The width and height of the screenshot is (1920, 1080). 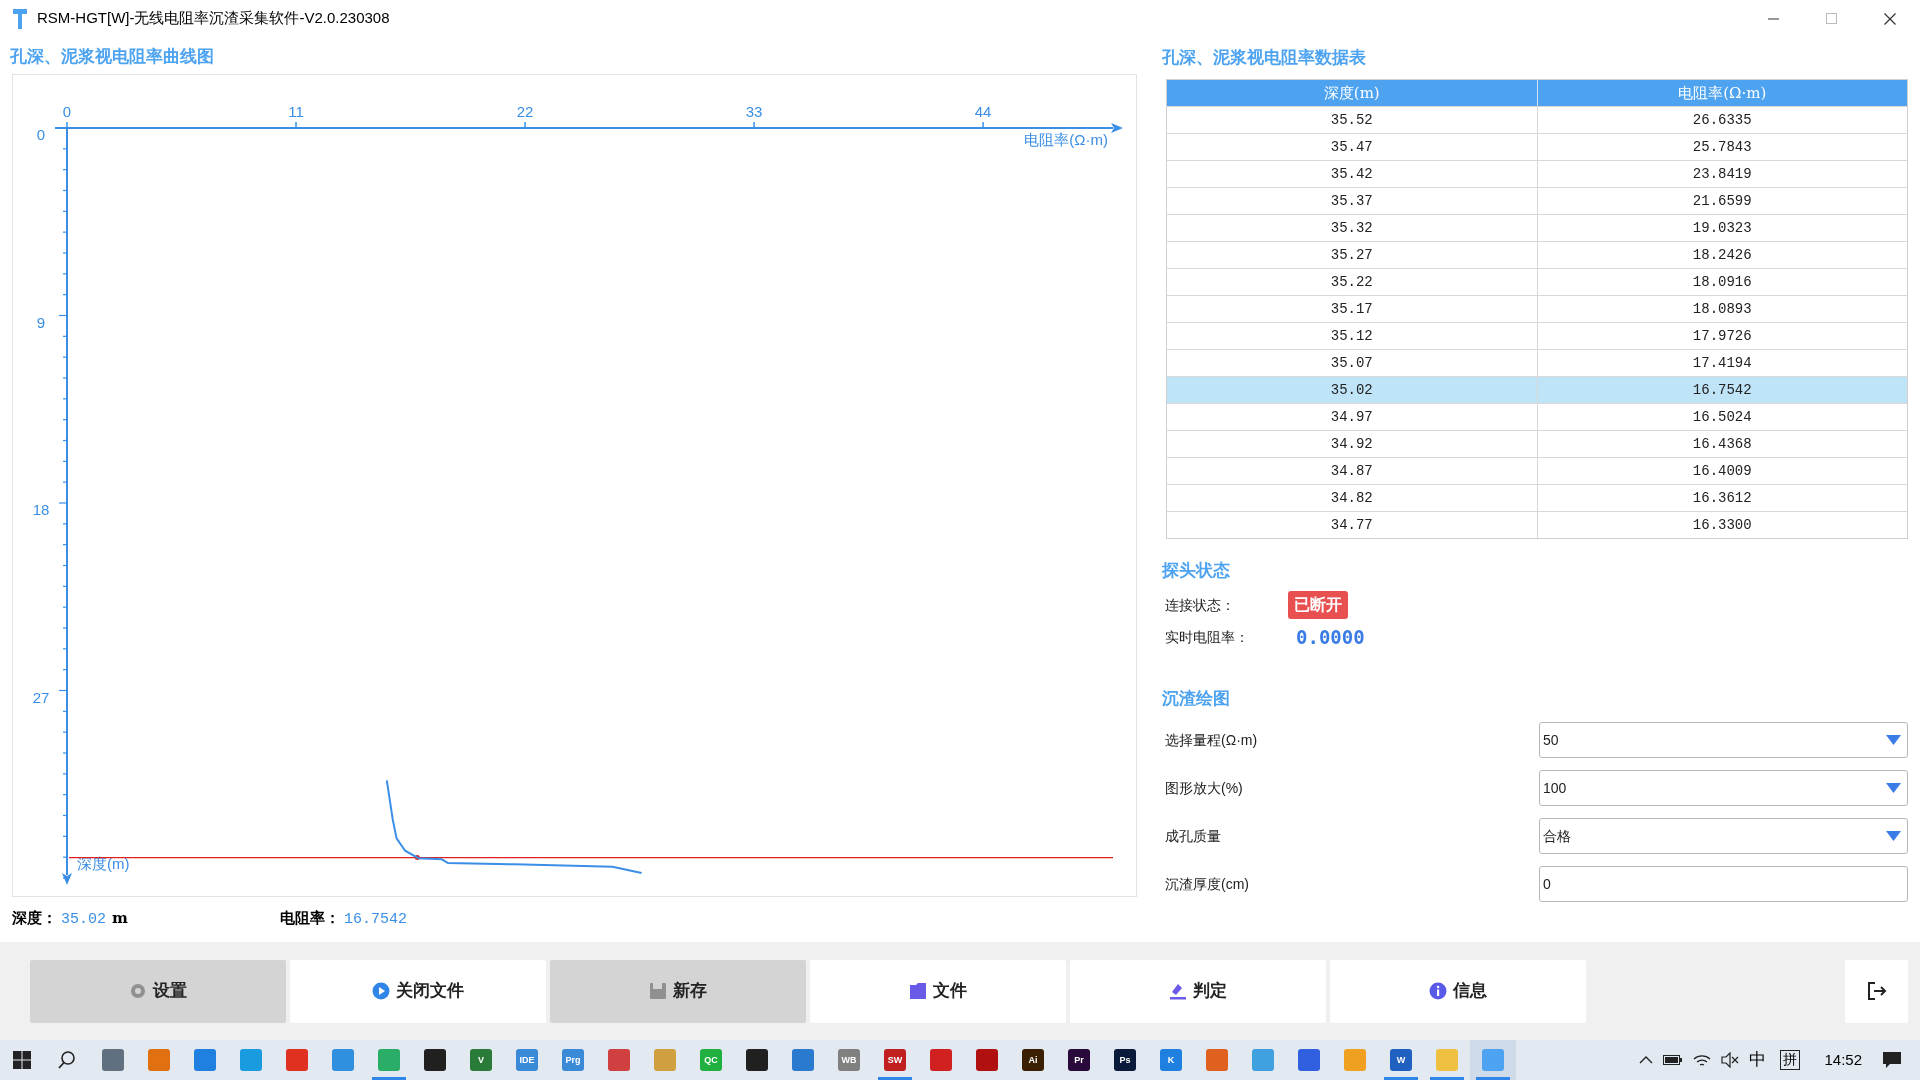 What do you see at coordinates (1890, 18) in the screenshot?
I see `close-icon` at bounding box center [1890, 18].